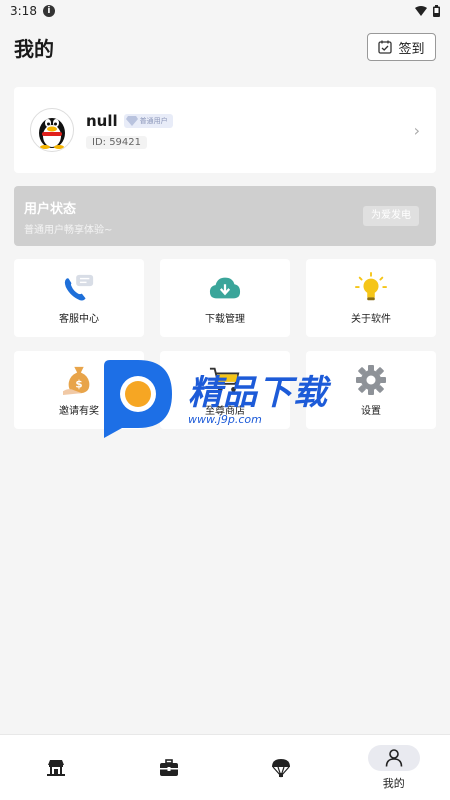  I want to click on status-icons, so click(427, 11).